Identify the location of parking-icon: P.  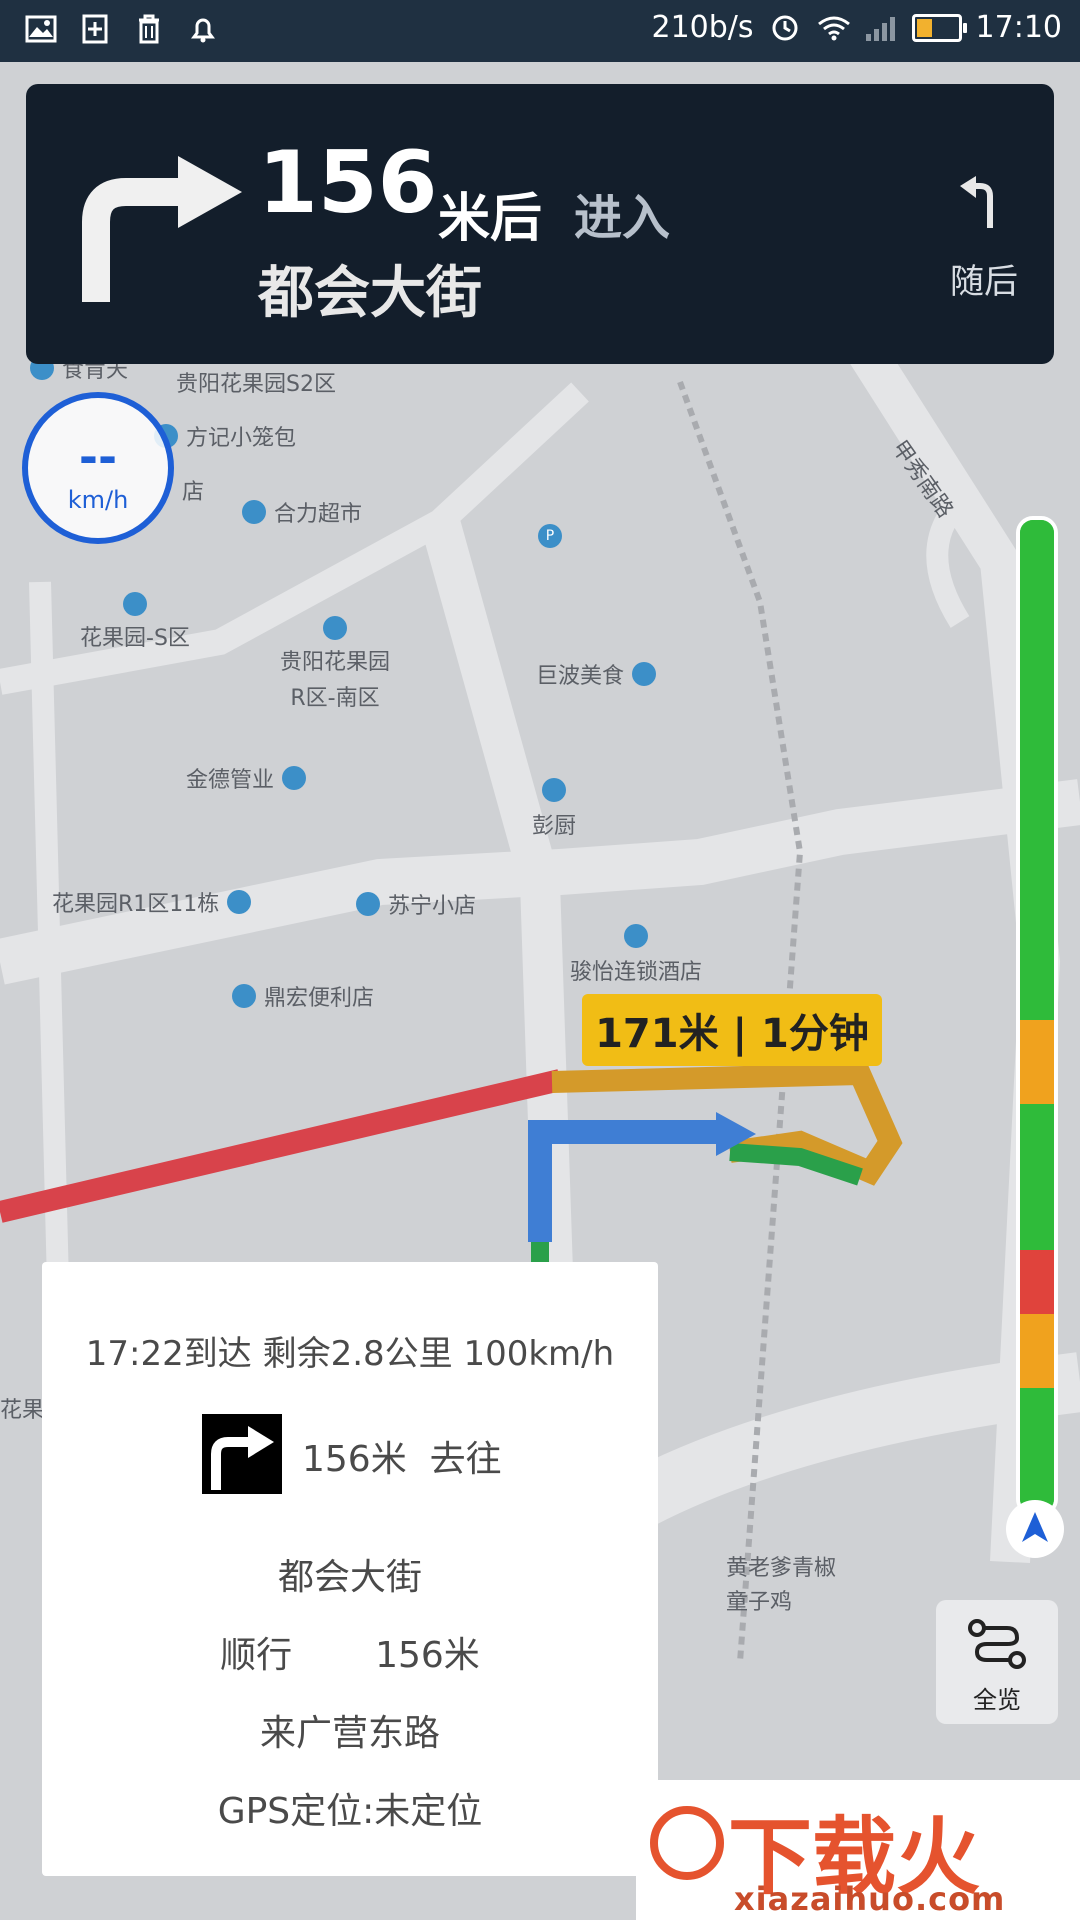
(550, 536).